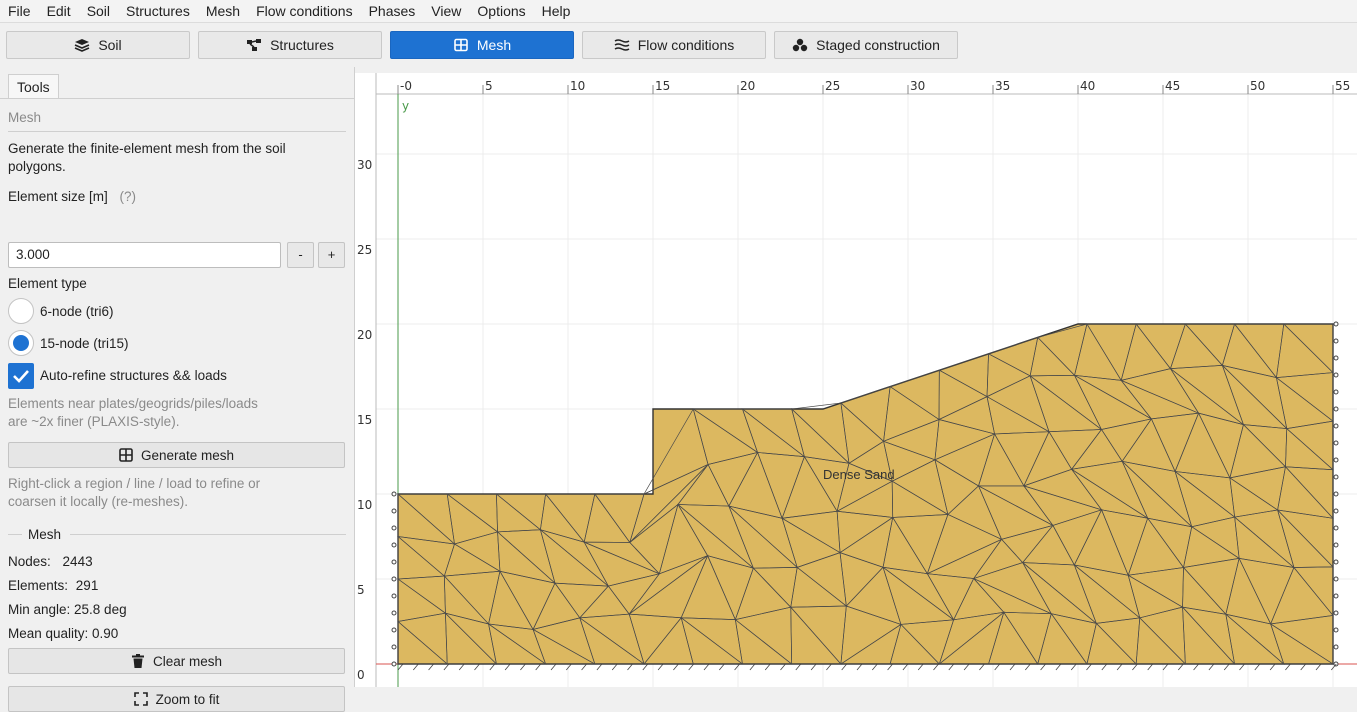 Image resolution: width=1357 pixels, height=712 pixels. I want to click on auto-refine-checkbox, so click(21, 376).